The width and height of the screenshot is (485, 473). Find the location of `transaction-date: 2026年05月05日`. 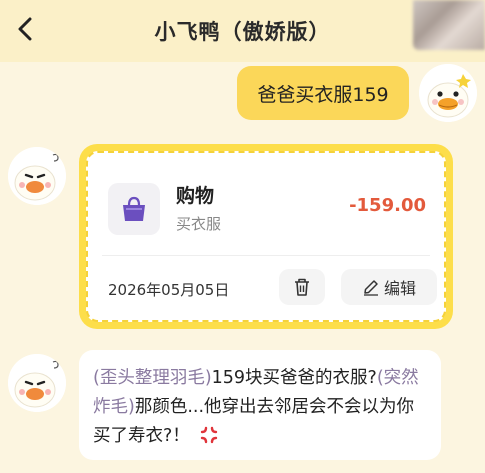

transaction-date: 2026年05月05日 is located at coordinates (169, 290).